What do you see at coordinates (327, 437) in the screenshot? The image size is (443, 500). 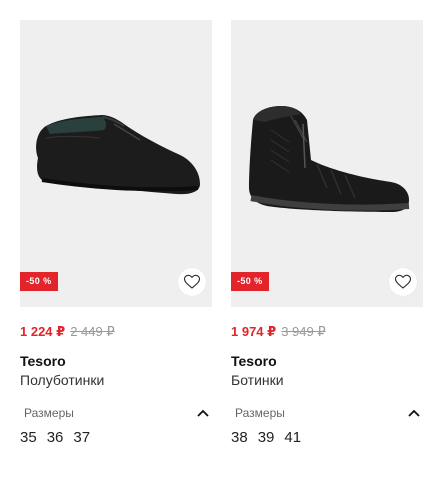 I see `size-list: 38 39 41` at bounding box center [327, 437].